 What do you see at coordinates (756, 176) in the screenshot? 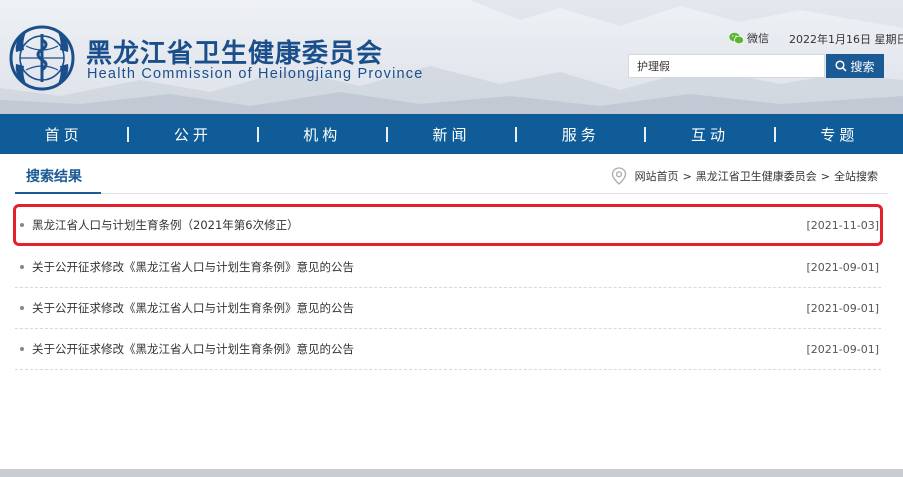
I see `breadcrumb-site: 黑龙江省卫生健康委员会` at bounding box center [756, 176].